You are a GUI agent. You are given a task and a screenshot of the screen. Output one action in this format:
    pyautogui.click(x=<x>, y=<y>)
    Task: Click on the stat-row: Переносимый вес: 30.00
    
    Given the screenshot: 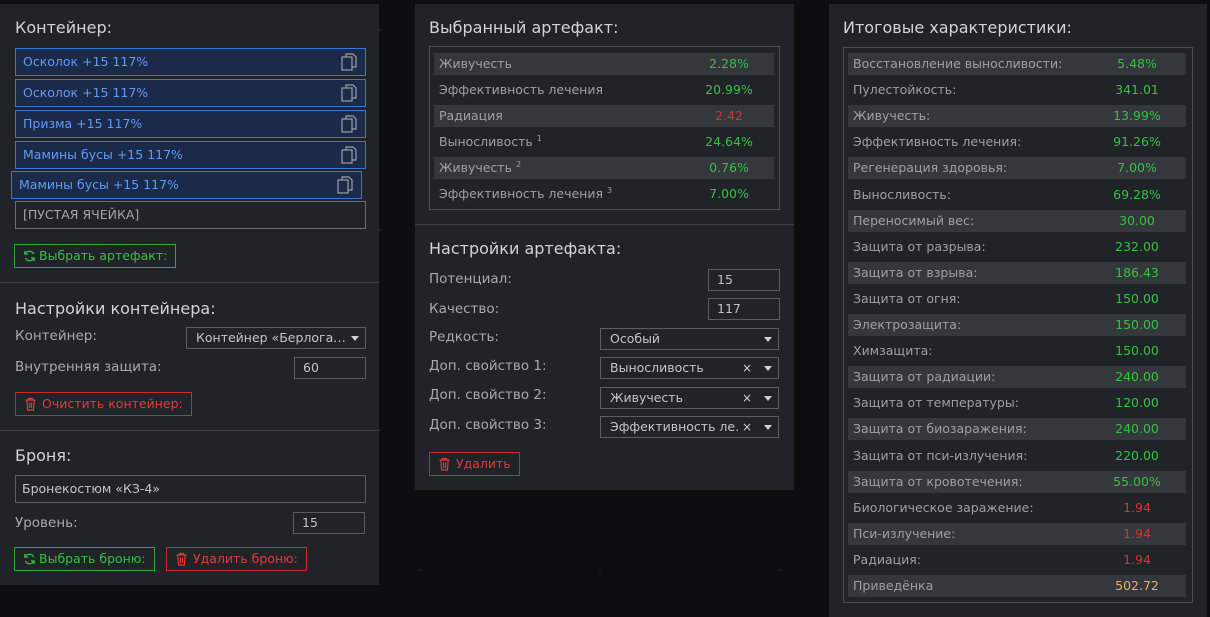 What is the action you would take?
    pyautogui.click(x=1017, y=220)
    